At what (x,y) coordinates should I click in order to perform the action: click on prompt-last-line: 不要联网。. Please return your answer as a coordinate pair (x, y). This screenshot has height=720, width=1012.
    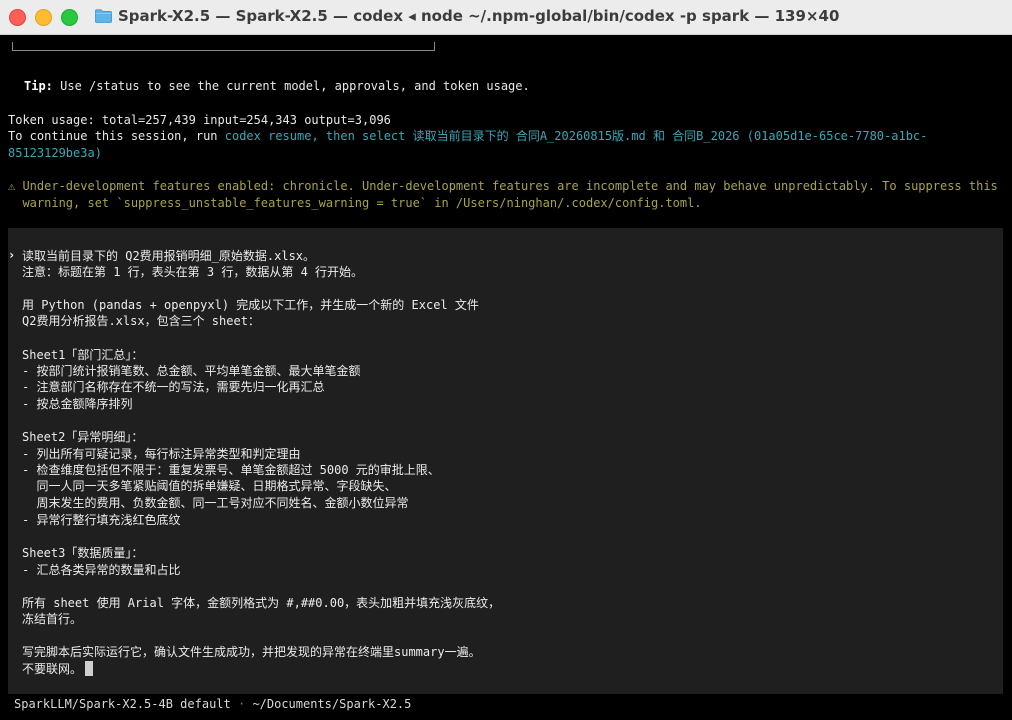
    Looking at the image, I should click on (58, 669).